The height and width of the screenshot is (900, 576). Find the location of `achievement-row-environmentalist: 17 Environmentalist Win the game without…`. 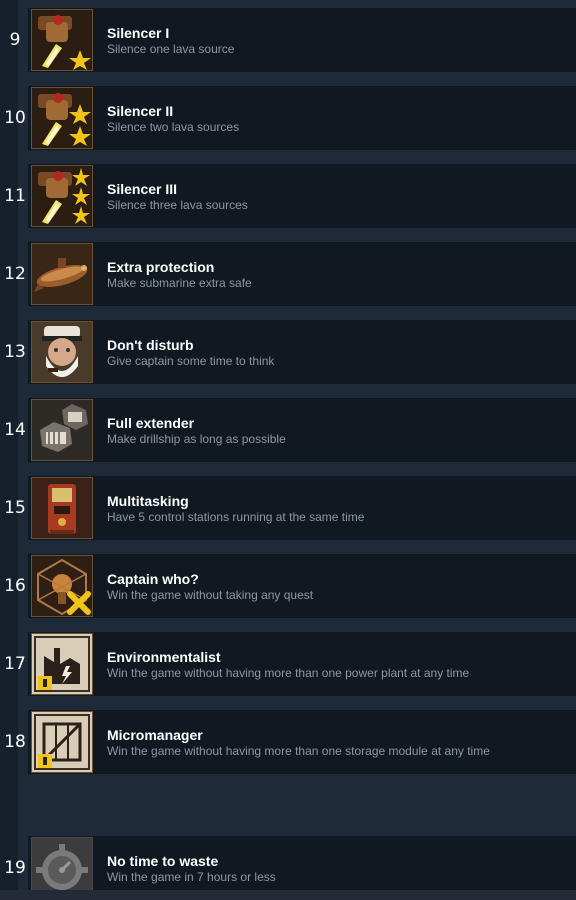

achievement-row-environmentalist: 17 Environmentalist Win the game without… is located at coordinates (288, 664).